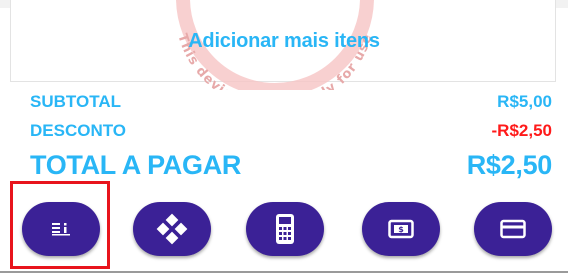 The width and height of the screenshot is (568, 275). Describe the element at coordinates (509, 165) in the screenshot. I see `total-value: R$2,50` at that location.